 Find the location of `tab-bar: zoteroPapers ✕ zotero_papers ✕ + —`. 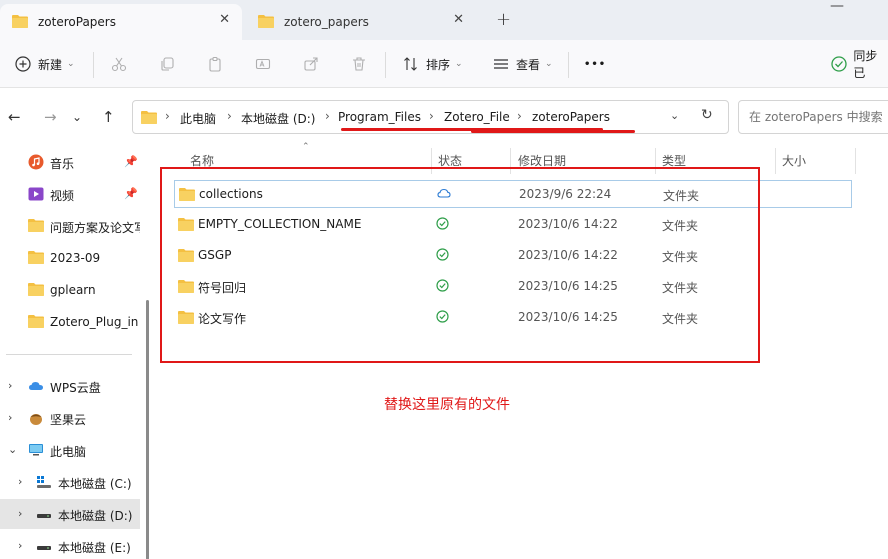

tab-bar: zoteroPapers ✕ zotero_papers ✕ + — is located at coordinates (444, 20).